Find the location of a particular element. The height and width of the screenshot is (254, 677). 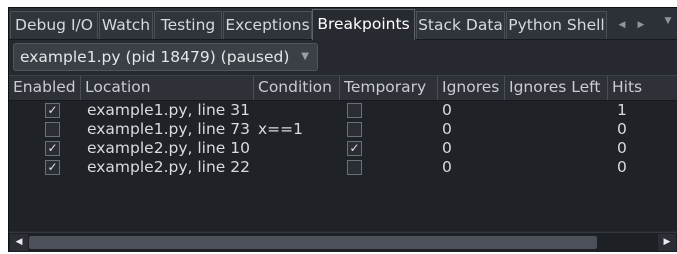

column-header-enabled: Enabled is located at coordinates (45, 88).